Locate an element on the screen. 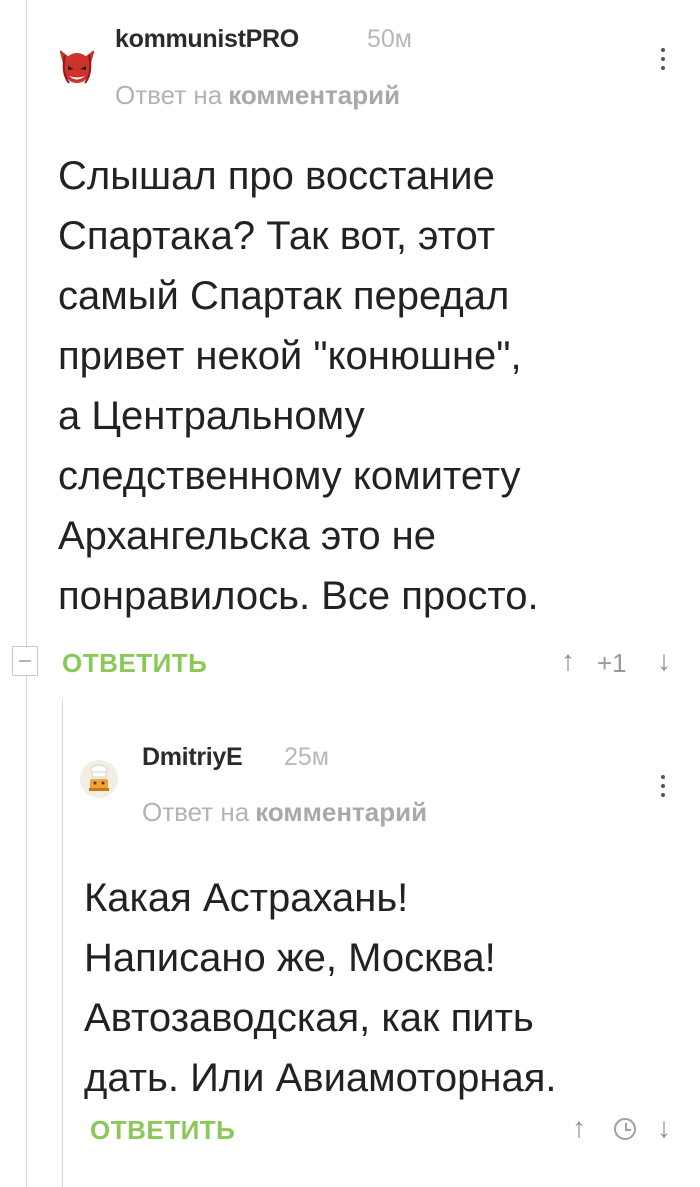  comment-author: DmitriyE is located at coordinates (192, 757).